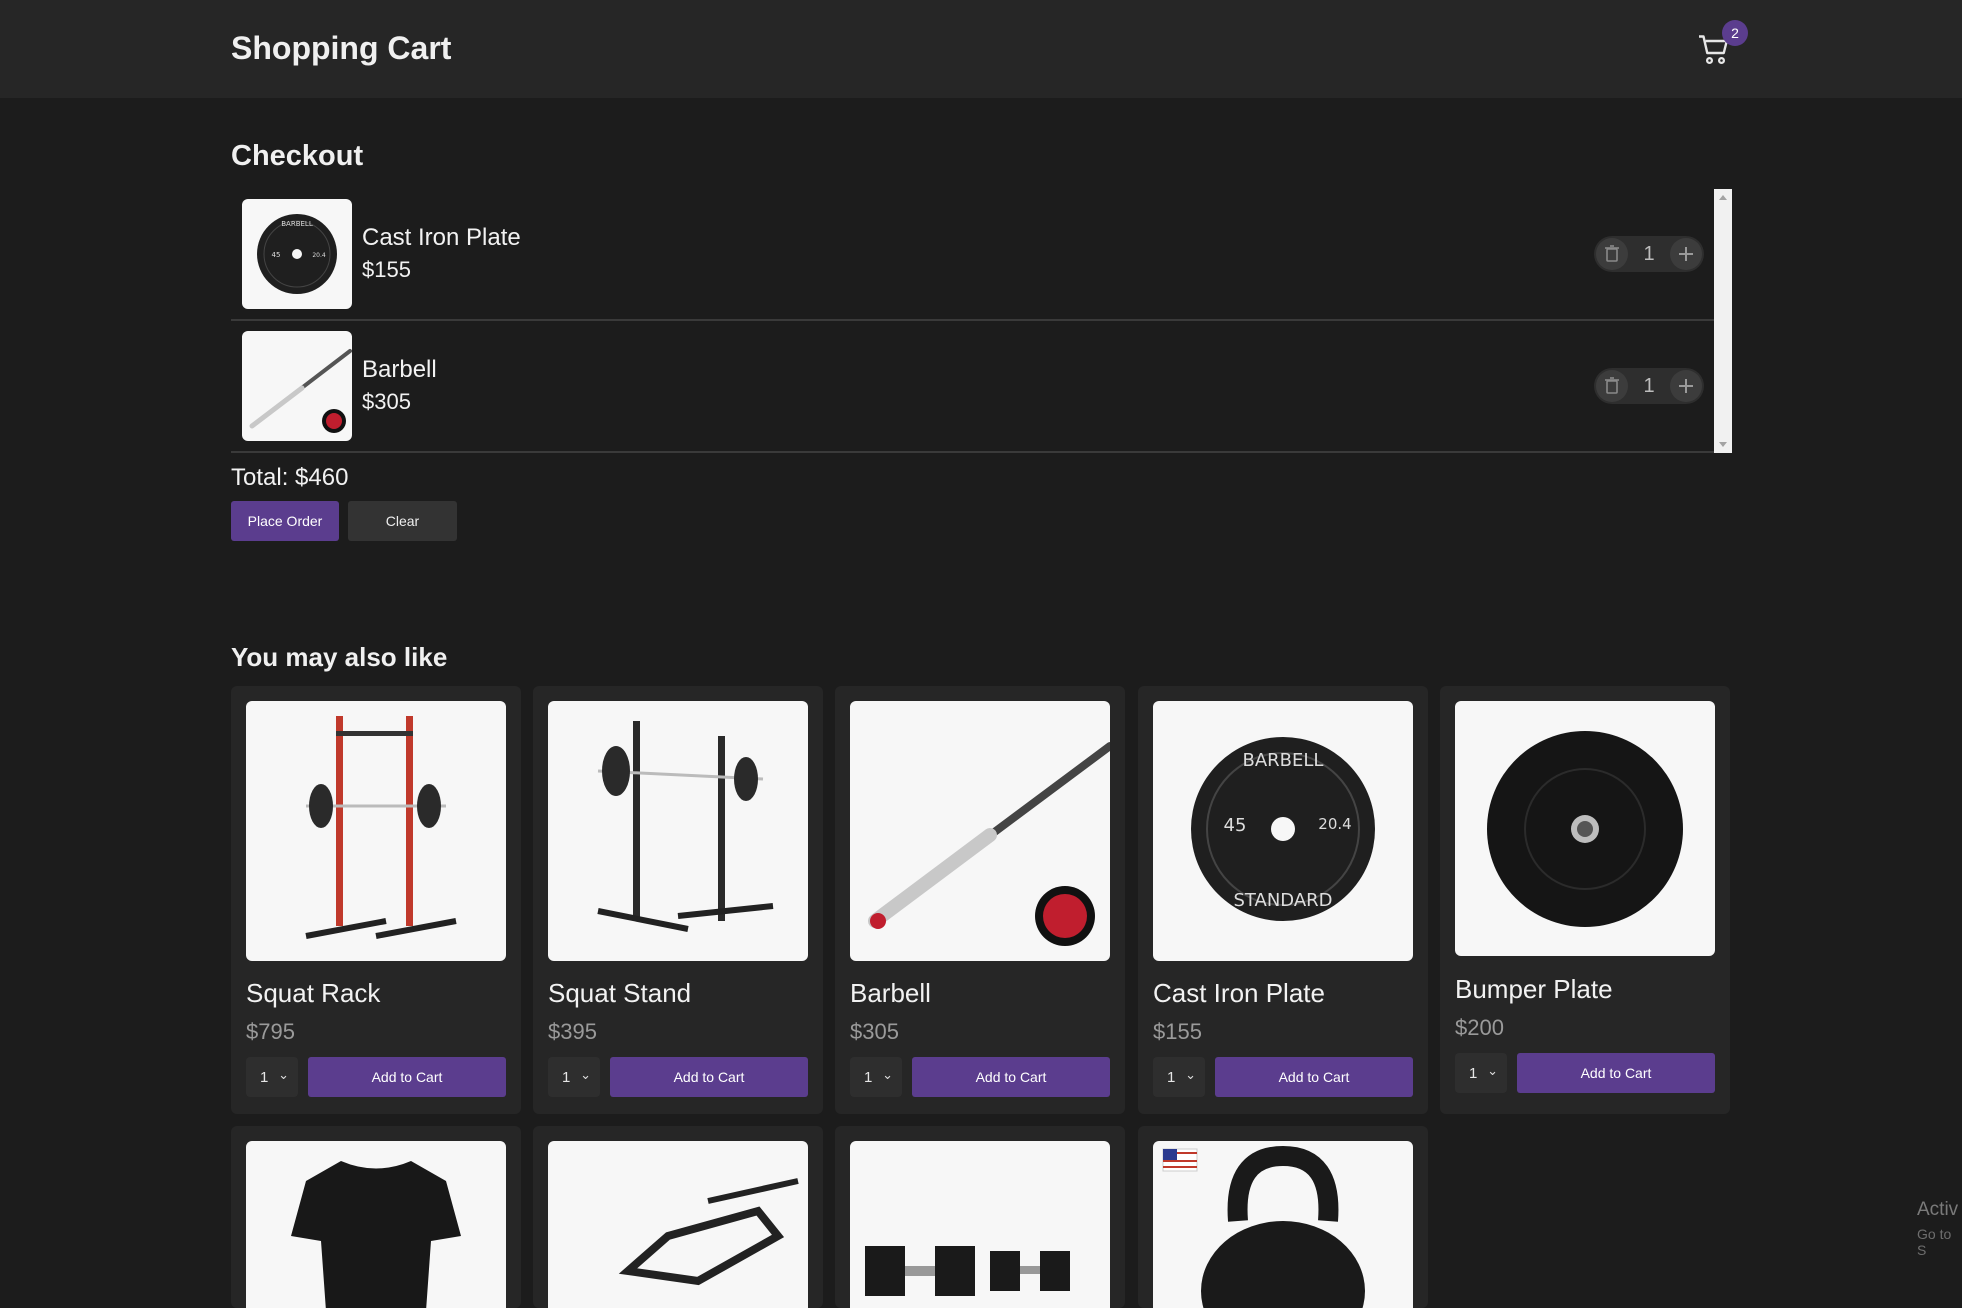  I want to click on product-card: Bumper Plate $200 1 ⌄ Add to Cart, so click(1585, 900).